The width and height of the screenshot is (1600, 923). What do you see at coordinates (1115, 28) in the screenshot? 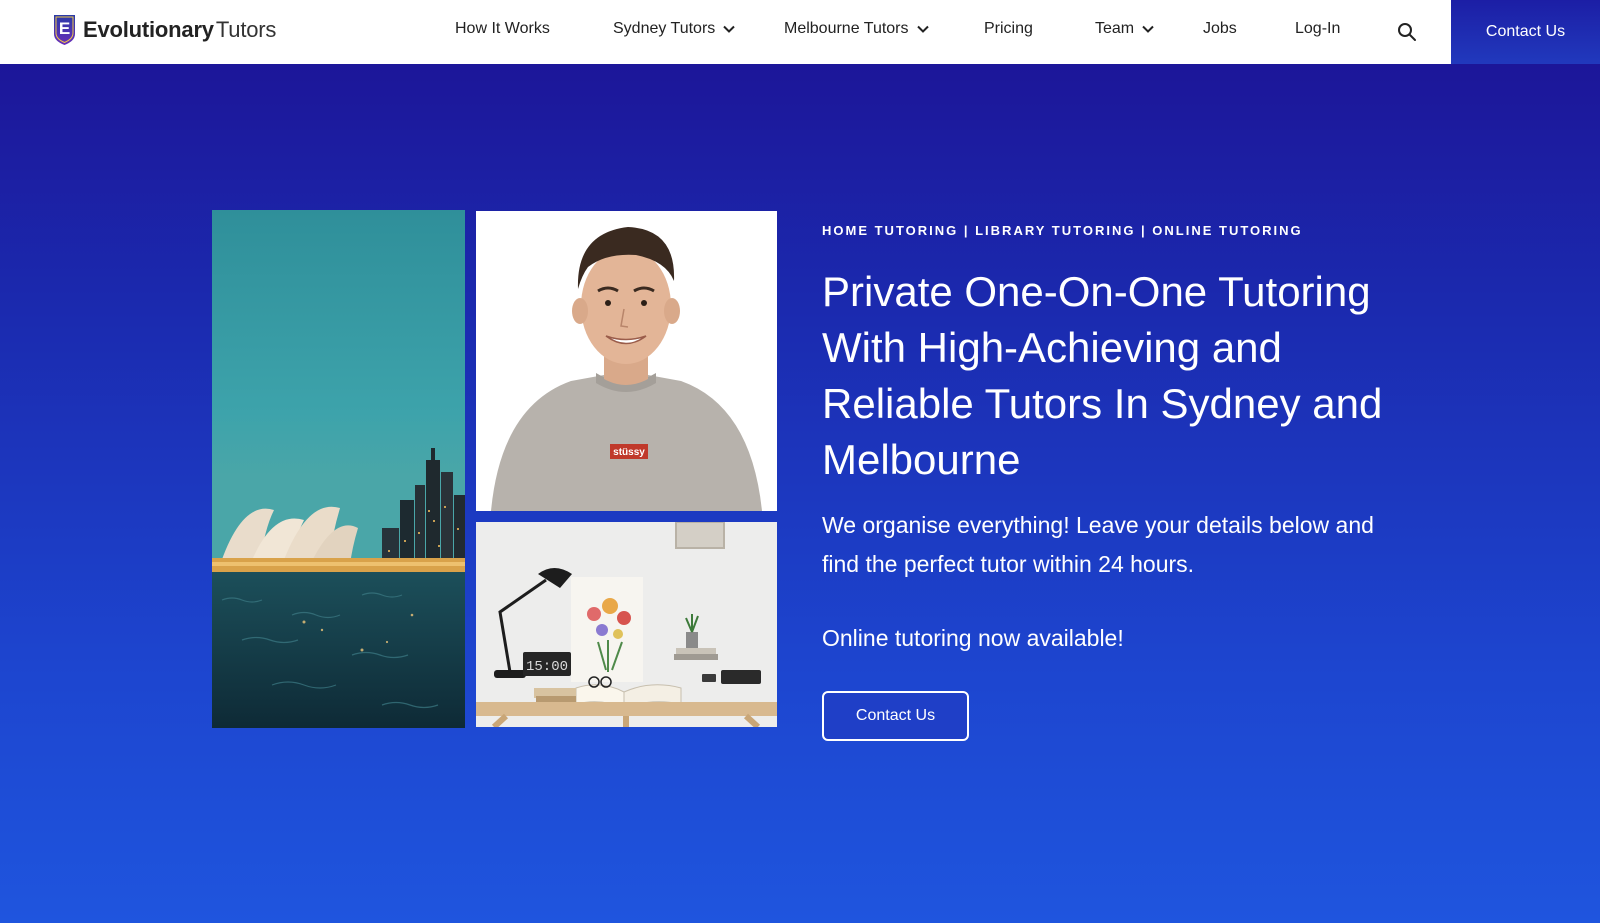
I see `nav-team-label: Team` at bounding box center [1115, 28].